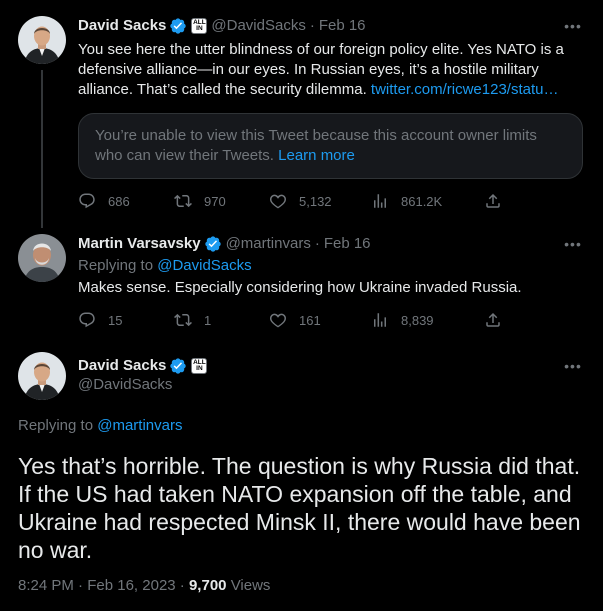 The width and height of the screenshot is (603, 611). Describe the element at coordinates (139, 425) in the screenshot. I see `replying-to-handle: @martinvars` at that location.